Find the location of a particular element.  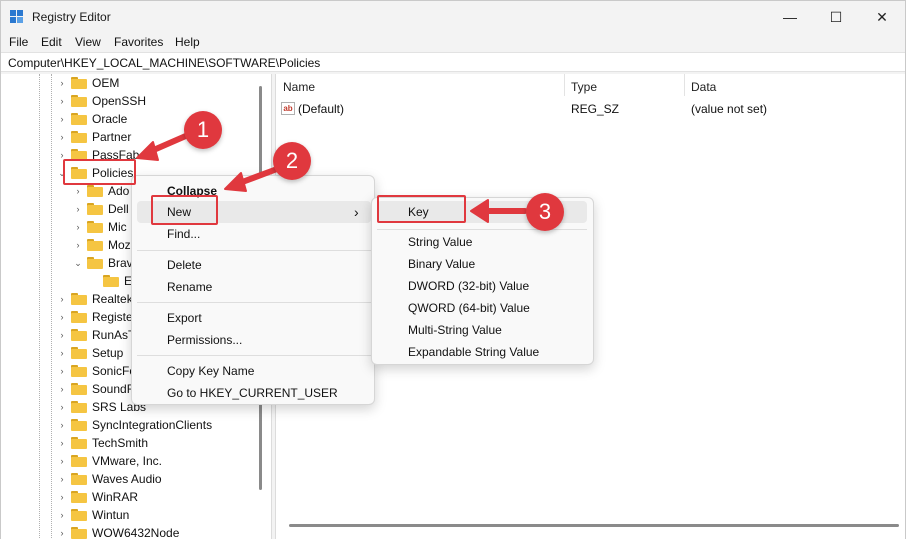

tree-item: › OEM is located at coordinates (88, 83).